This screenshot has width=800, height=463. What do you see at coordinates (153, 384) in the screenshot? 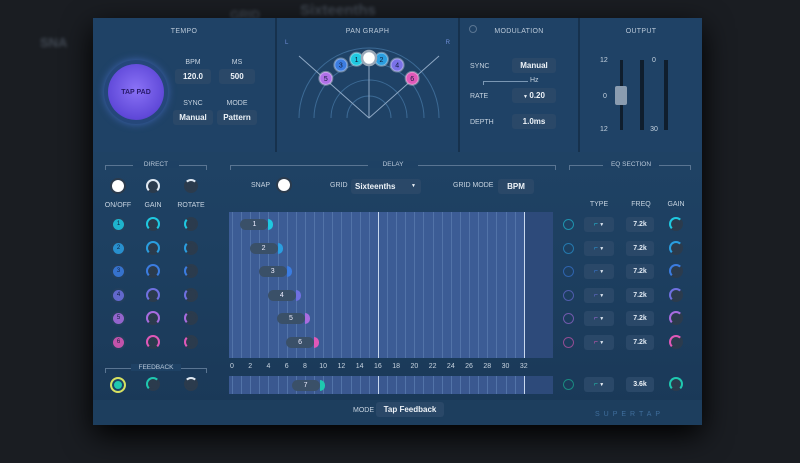
I see `feedback-gain-knob` at bounding box center [153, 384].